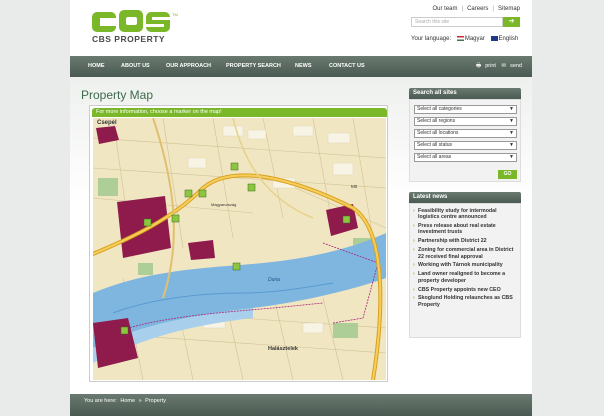  What do you see at coordinates (465, 157) in the screenshot?
I see `area-select: Select all areas ▼` at bounding box center [465, 157].